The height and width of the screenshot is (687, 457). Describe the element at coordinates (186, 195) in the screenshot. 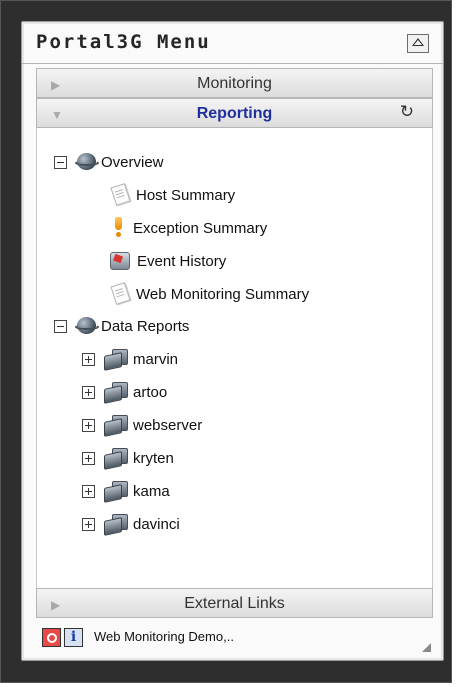

I see `tree-item-label: Host Summary` at that location.